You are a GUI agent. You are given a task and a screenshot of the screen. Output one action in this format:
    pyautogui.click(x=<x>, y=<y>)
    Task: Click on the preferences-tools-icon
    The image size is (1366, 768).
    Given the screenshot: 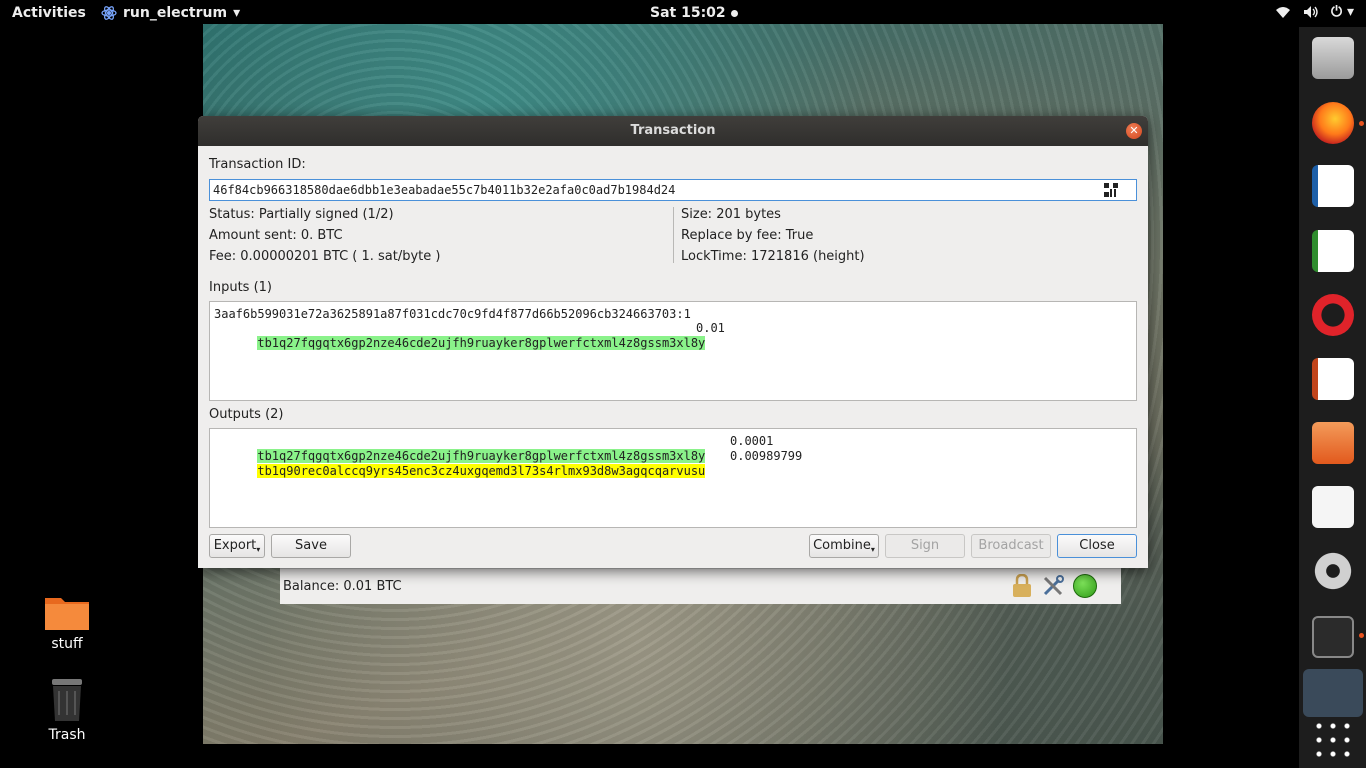 What is the action you would take?
    pyautogui.click(x=1053, y=586)
    